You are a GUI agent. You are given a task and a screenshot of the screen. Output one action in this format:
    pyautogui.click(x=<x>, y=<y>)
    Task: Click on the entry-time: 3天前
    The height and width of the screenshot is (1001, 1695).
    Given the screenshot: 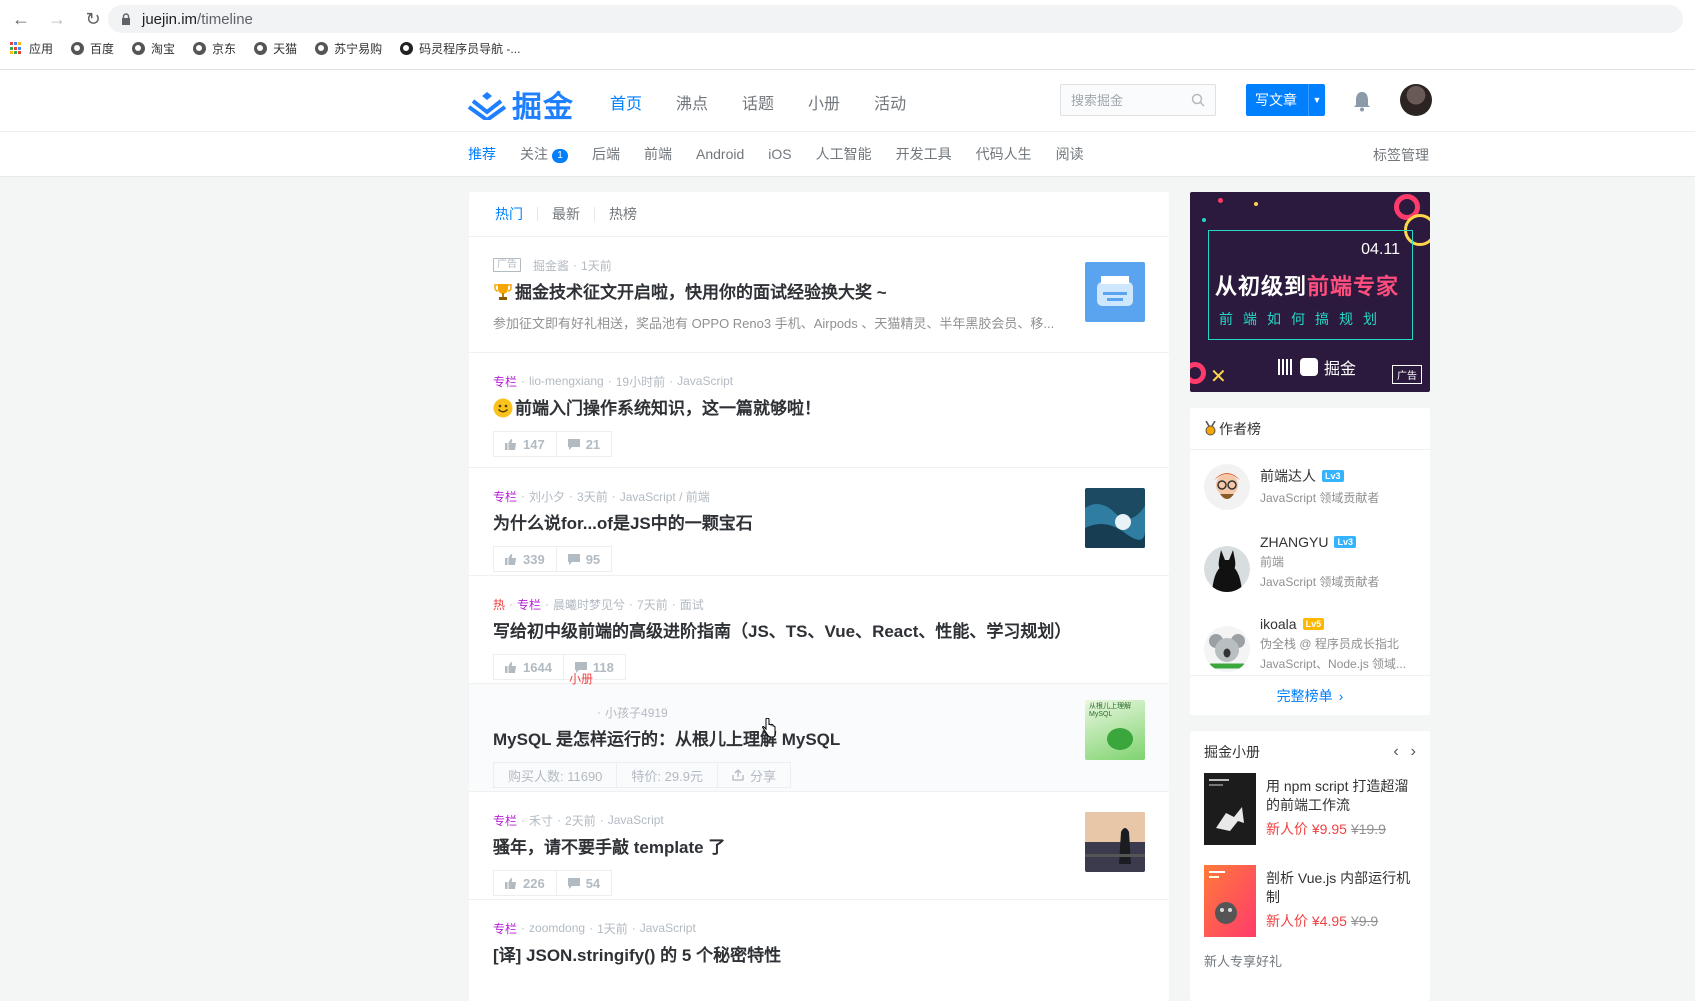 What is the action you would take?
    pyautogui.click(x=592, y=496)
    